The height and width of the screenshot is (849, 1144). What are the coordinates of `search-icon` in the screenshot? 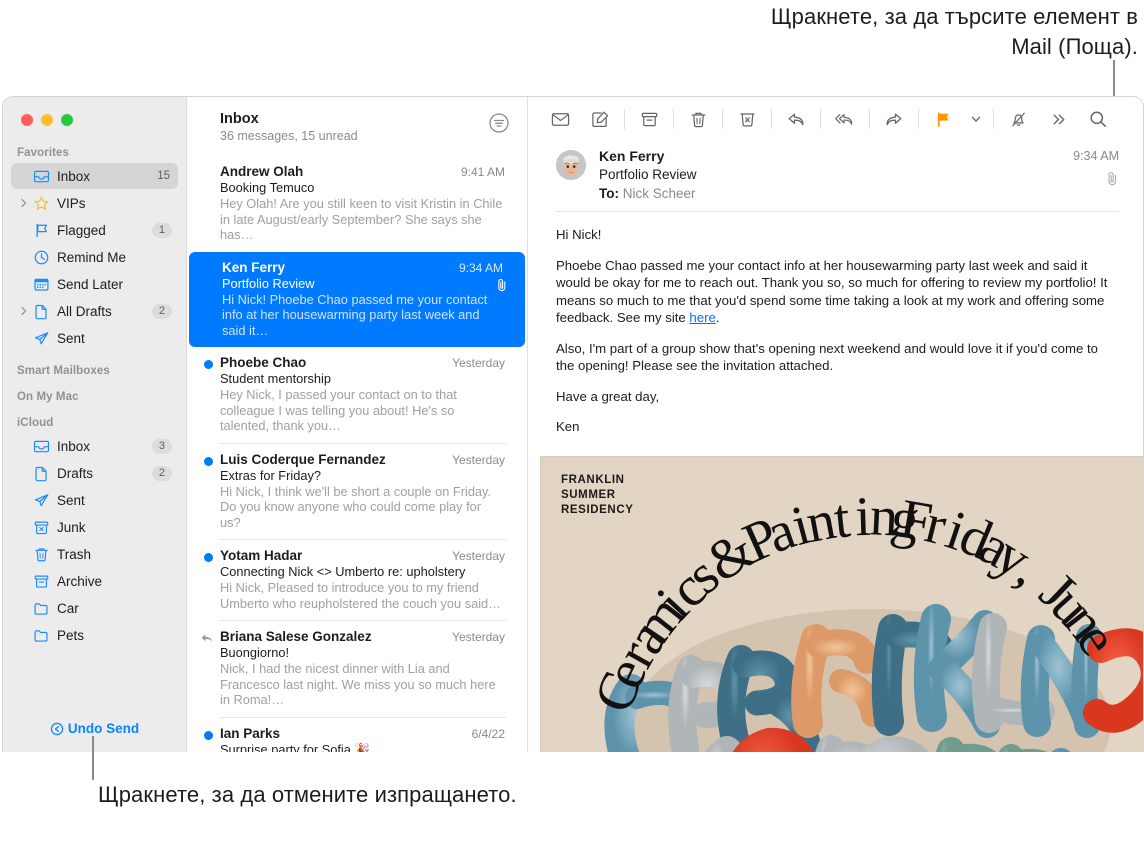 It's located at (1098, 119).